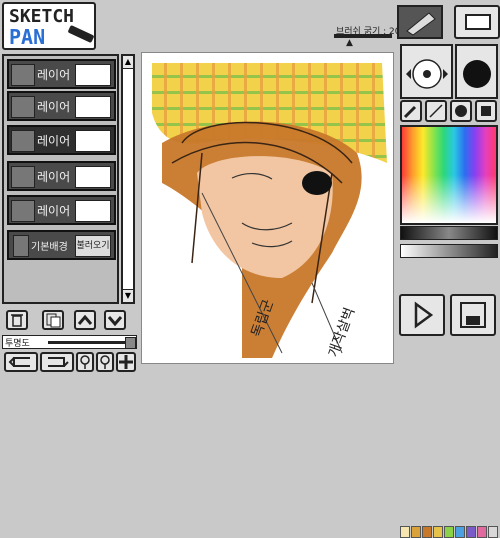  I want to click on hint-icon, so click(105, 362).